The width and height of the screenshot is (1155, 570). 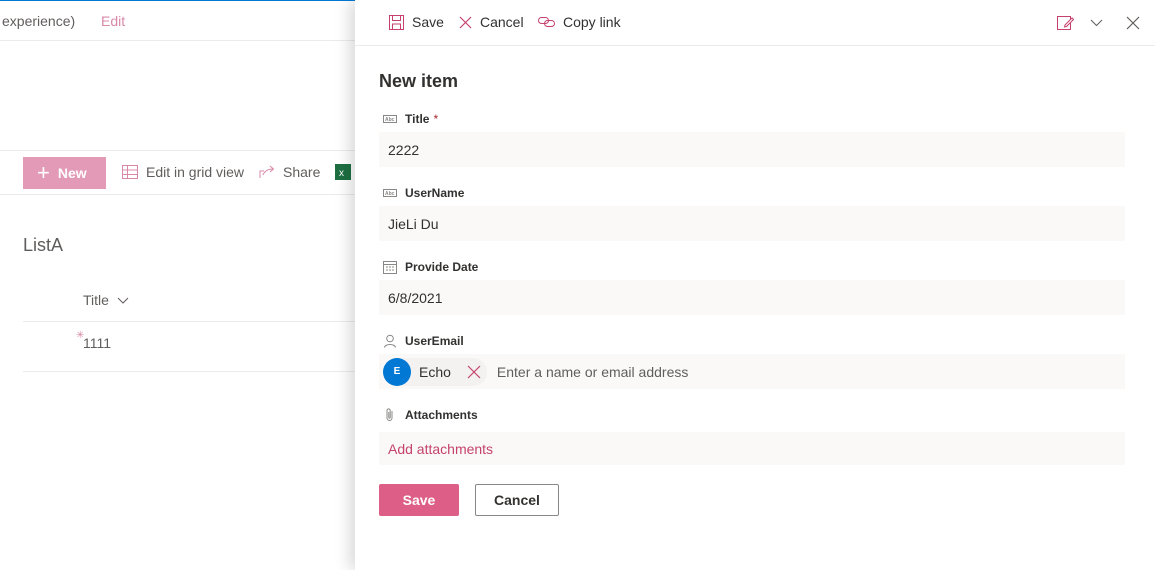 I want to click on attachments-box: Add attachments, so click(x=752, y=448).